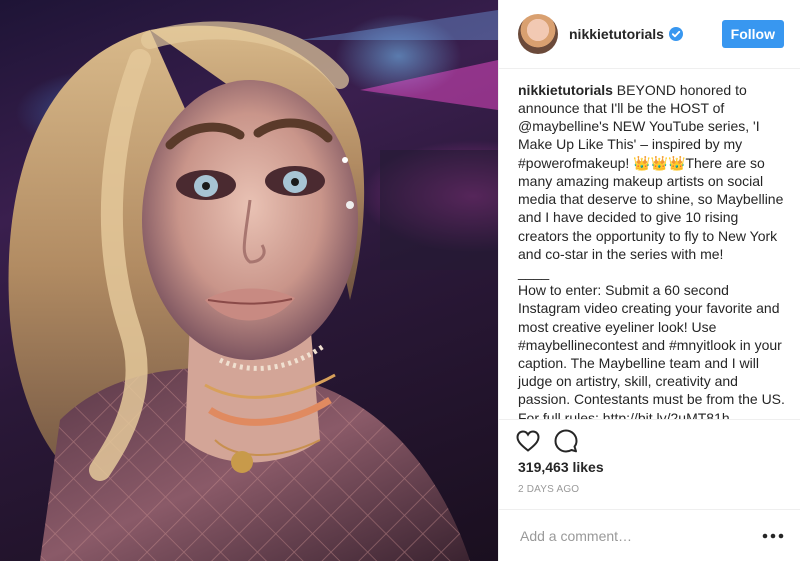 This screenshot has height=561, width=800. What do you see at coordinates (566, 441) in the screenshot?
I see `comment-icon` at bounding box center [566, 441].